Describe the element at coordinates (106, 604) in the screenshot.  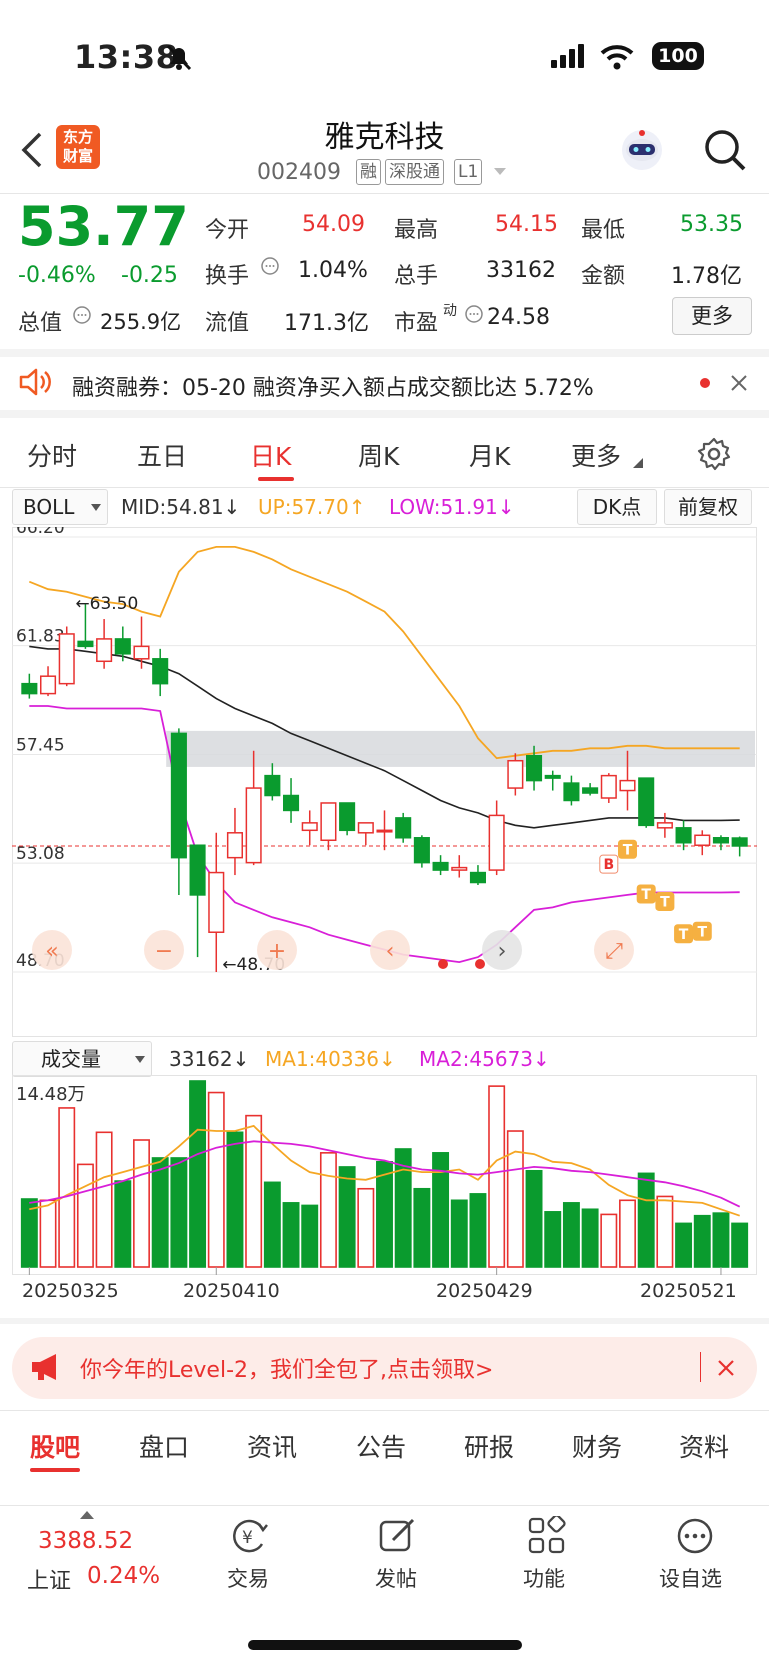
I see `max-price-annotation: ←63.50` at that location.